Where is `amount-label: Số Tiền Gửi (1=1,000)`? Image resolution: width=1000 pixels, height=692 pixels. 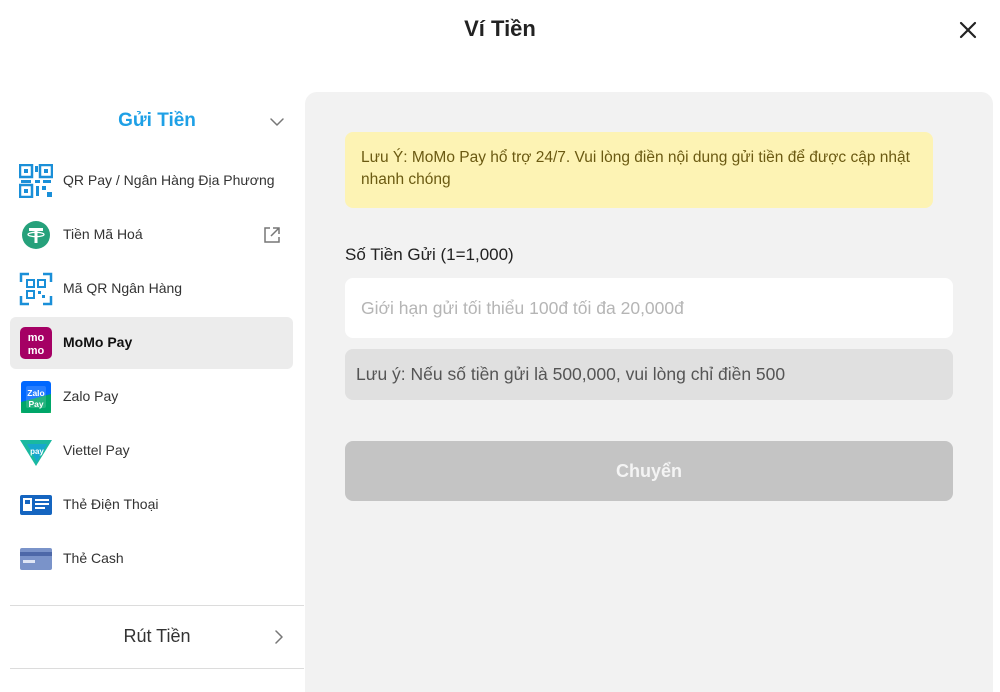
amount-label: Số Tiền Gửi (1=1,000) is located at coordinates (429, 254).